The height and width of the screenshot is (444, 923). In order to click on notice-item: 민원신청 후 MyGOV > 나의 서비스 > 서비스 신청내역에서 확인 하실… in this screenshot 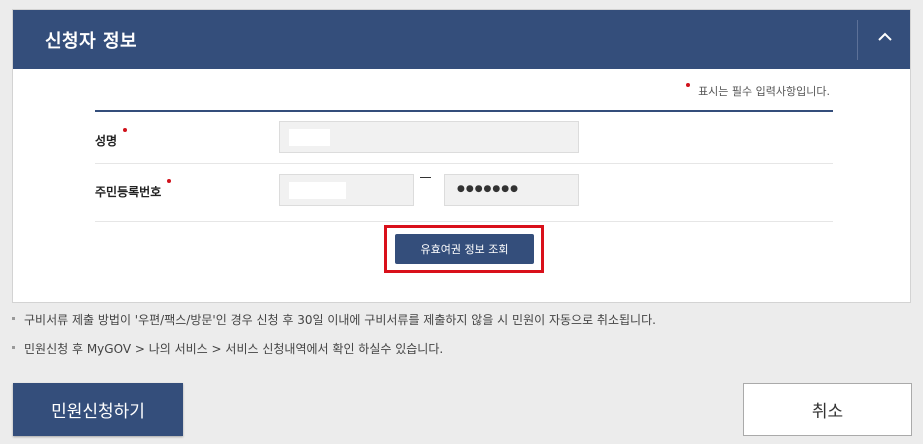, I will do `click(334, 354)`.